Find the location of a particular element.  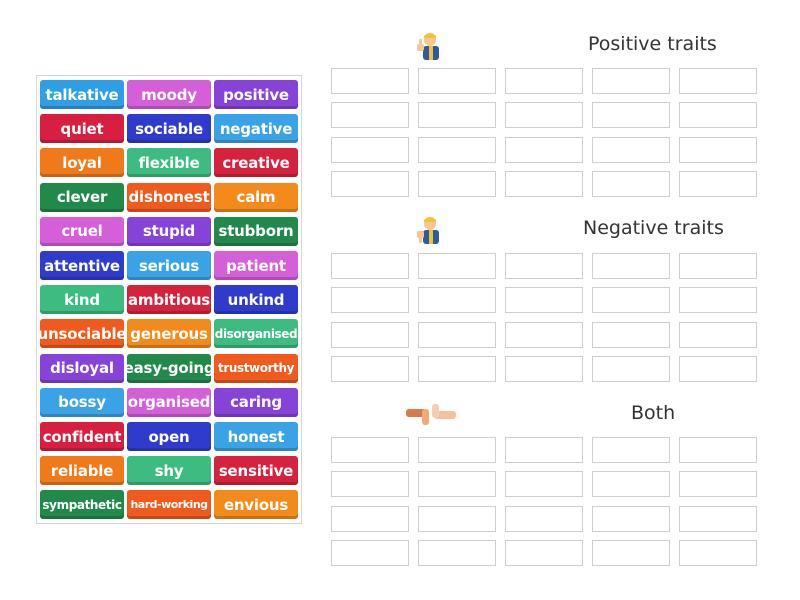

word-tile: flexible is located at coordinates (169, 163).